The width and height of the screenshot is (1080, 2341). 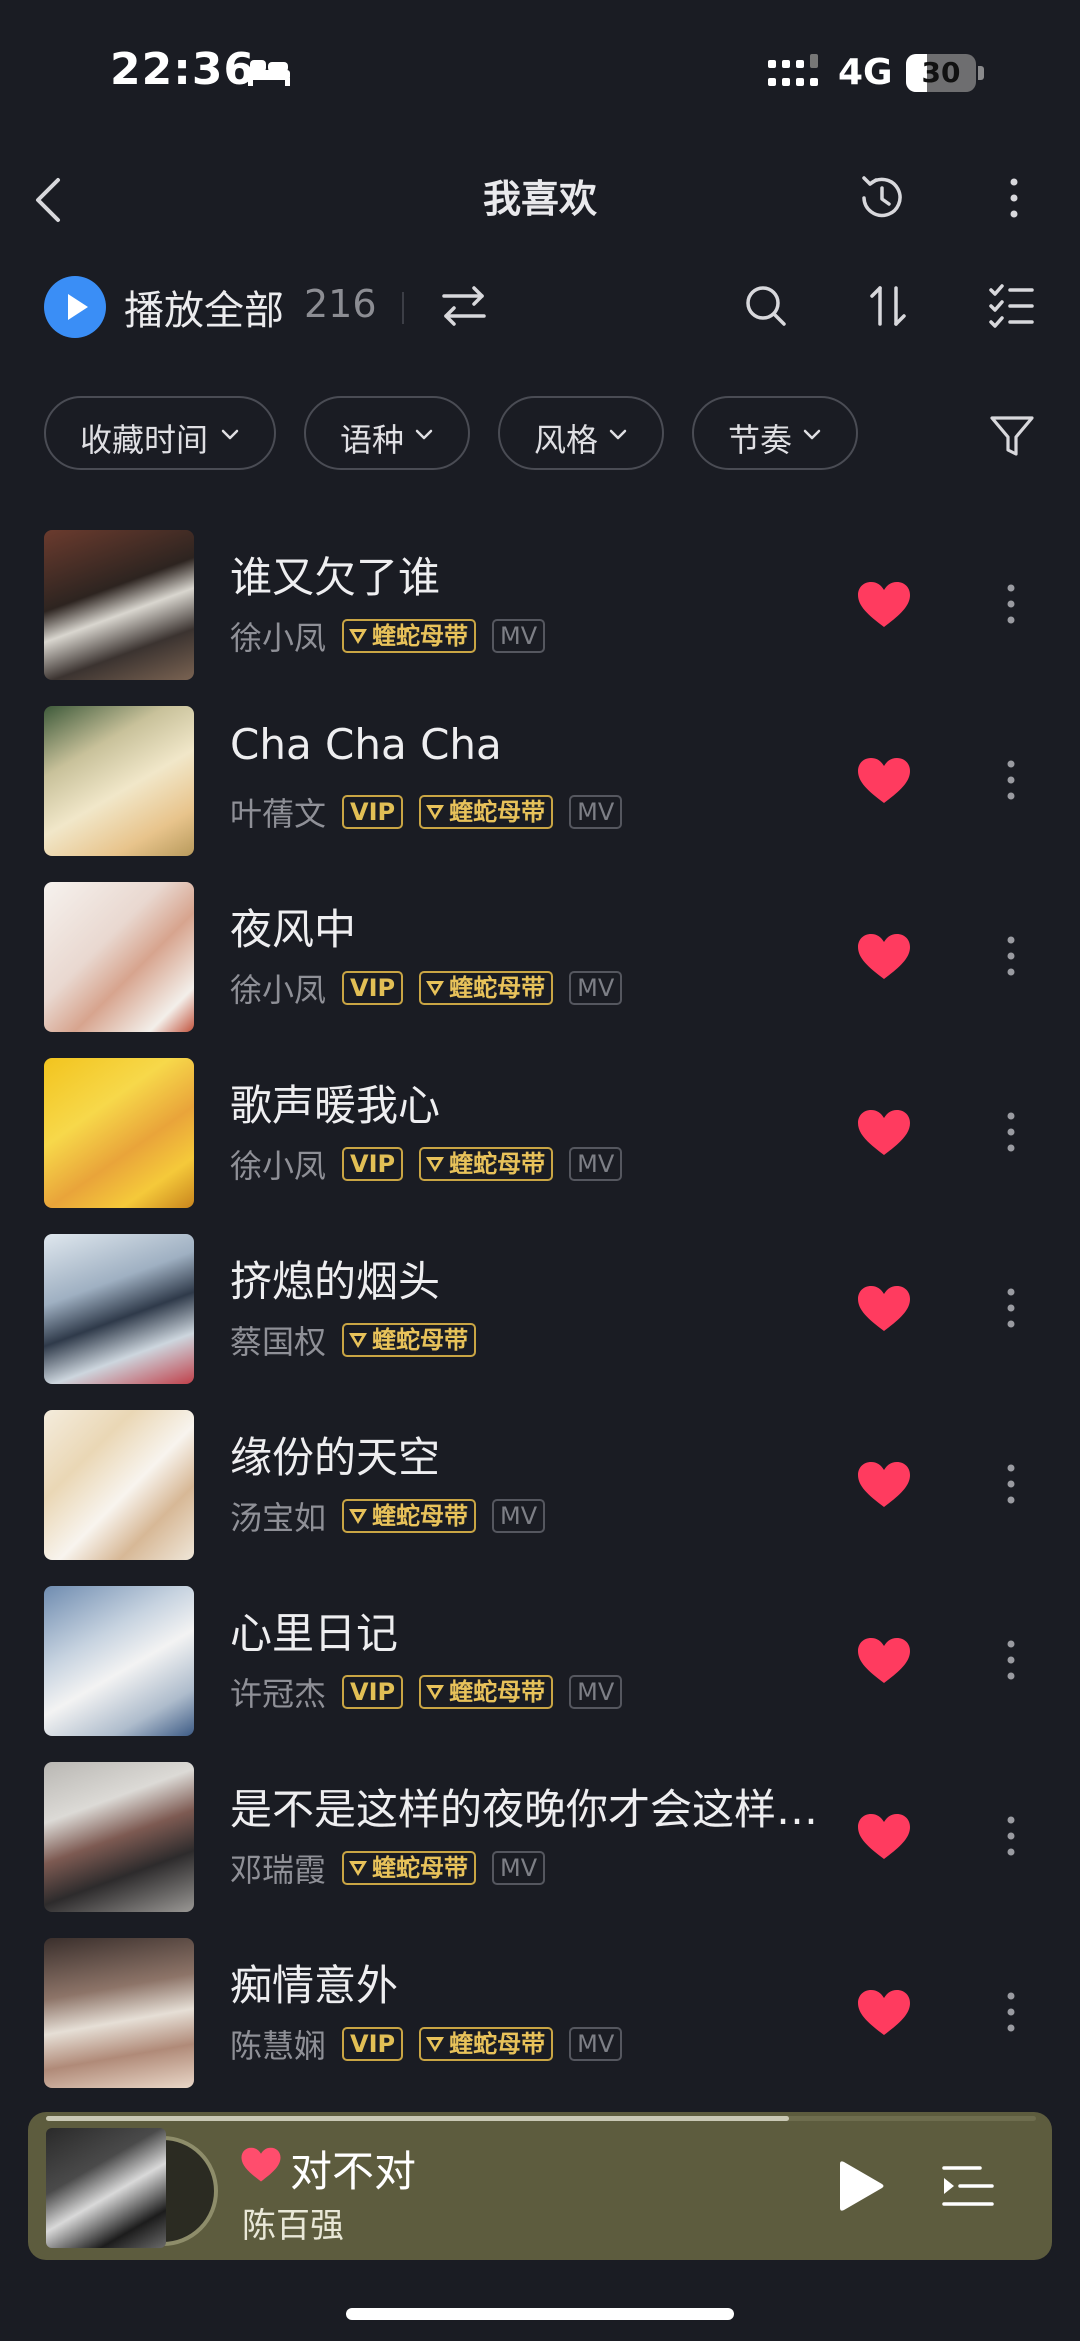 What do you see at coordinates (540, 2018) in the screenshot?
I see `song-row: 痴情意外 陈慧娴 VIP 蝰蛇母带 MV` at bounding box center [540, 2018].